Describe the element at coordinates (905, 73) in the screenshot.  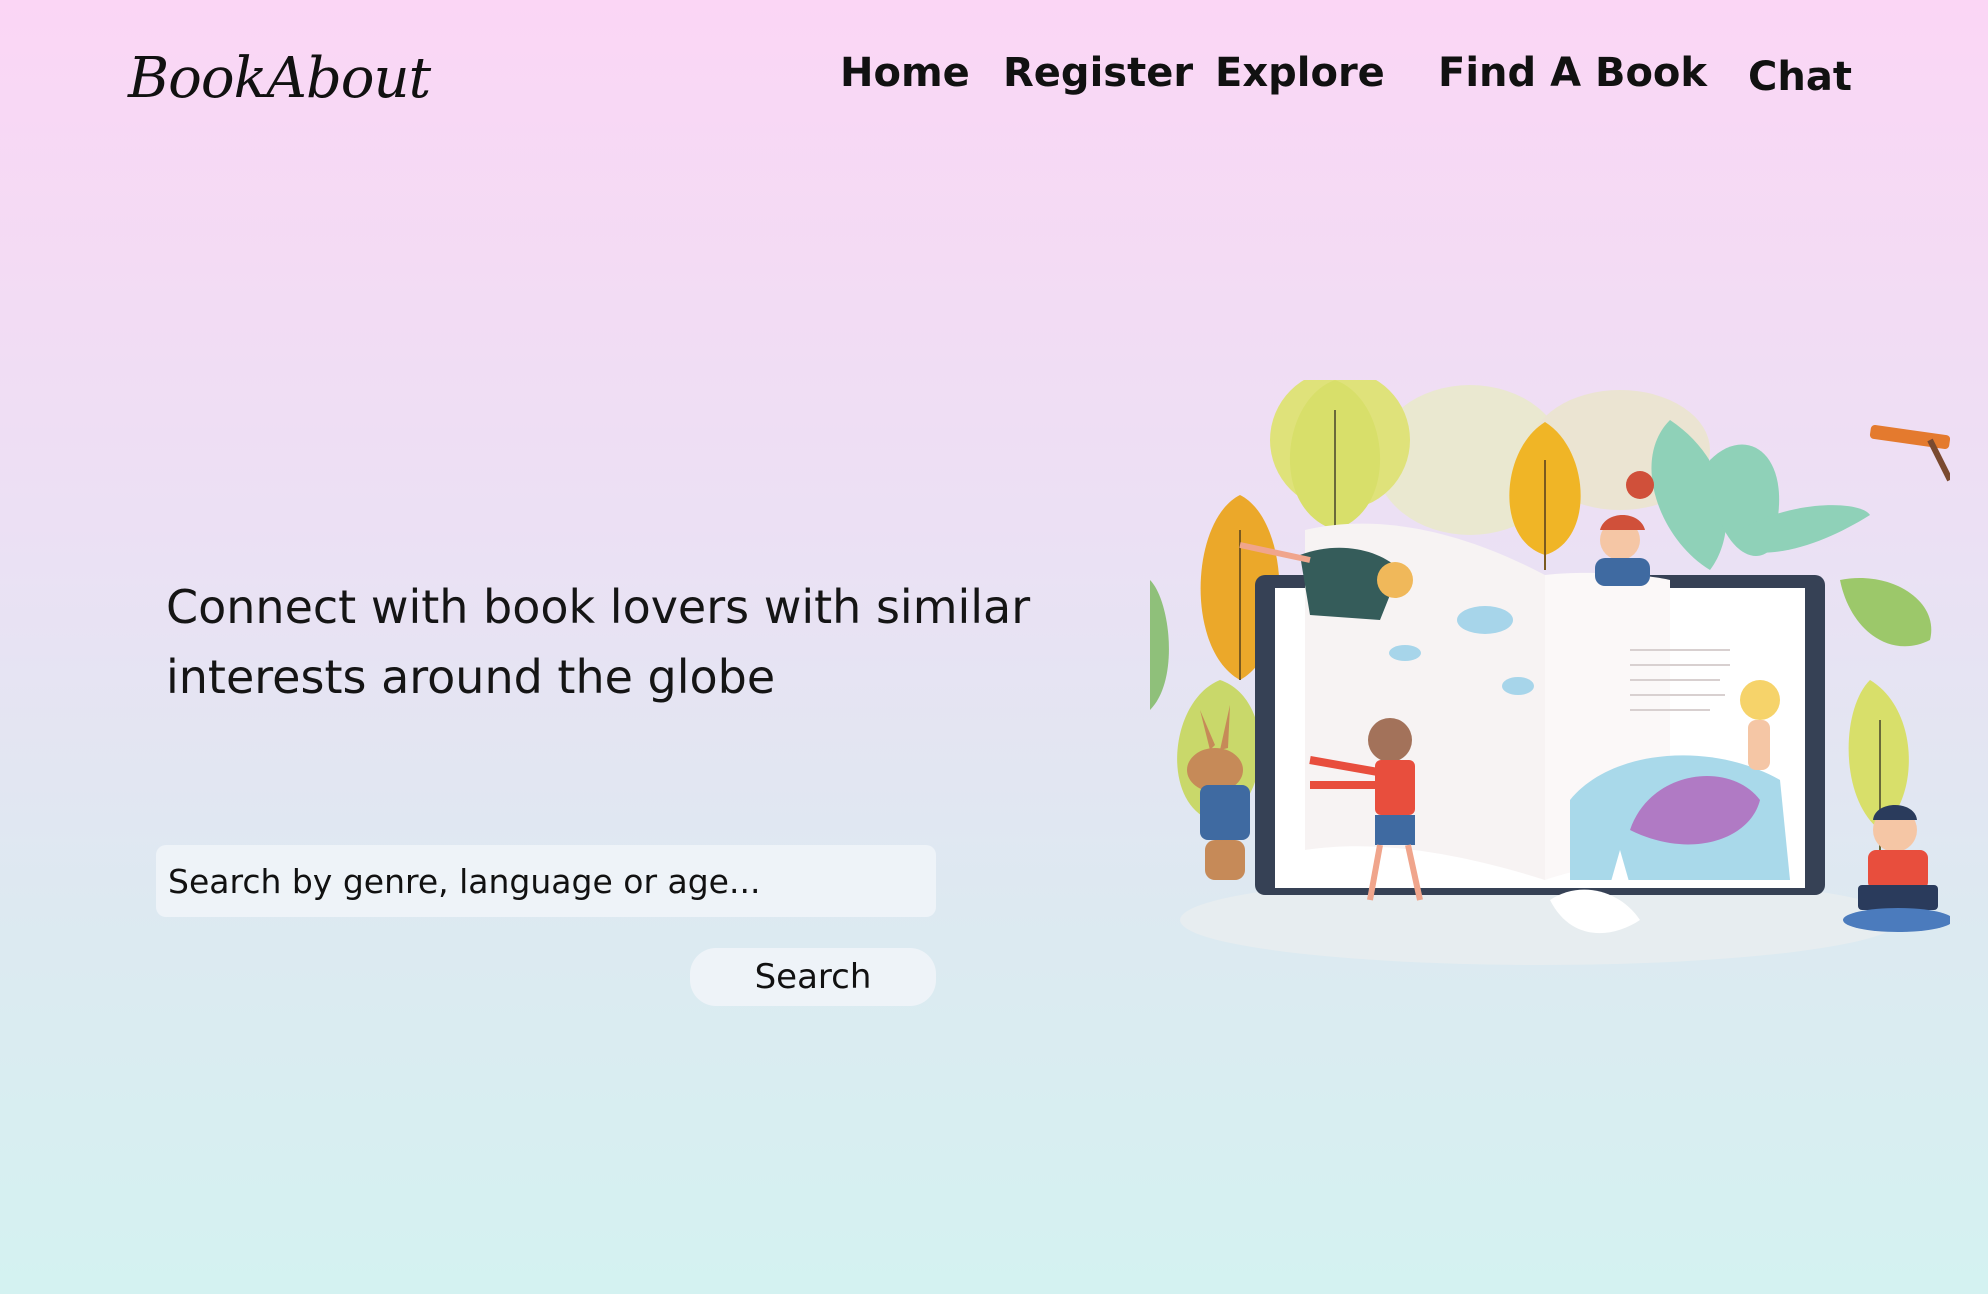
I see `nav-home: Home` at that location.